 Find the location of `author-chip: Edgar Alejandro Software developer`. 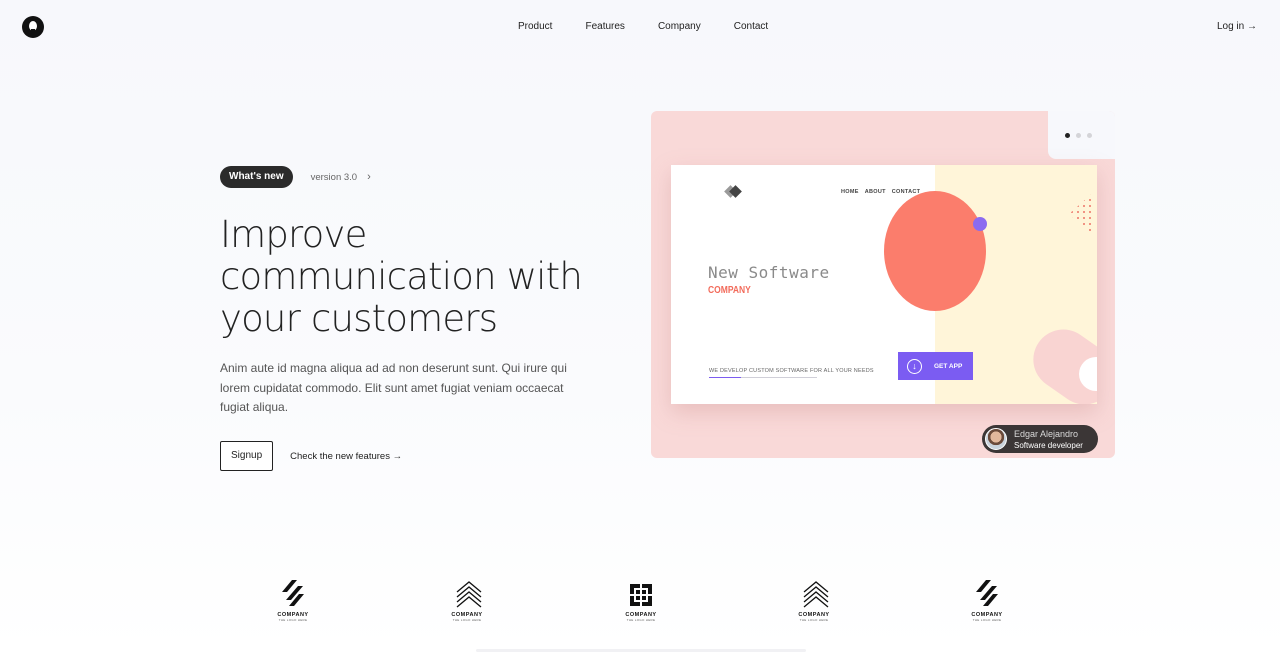

author-chip: Edgar Alejandro Software developer is located at coordinates (1040, 439).